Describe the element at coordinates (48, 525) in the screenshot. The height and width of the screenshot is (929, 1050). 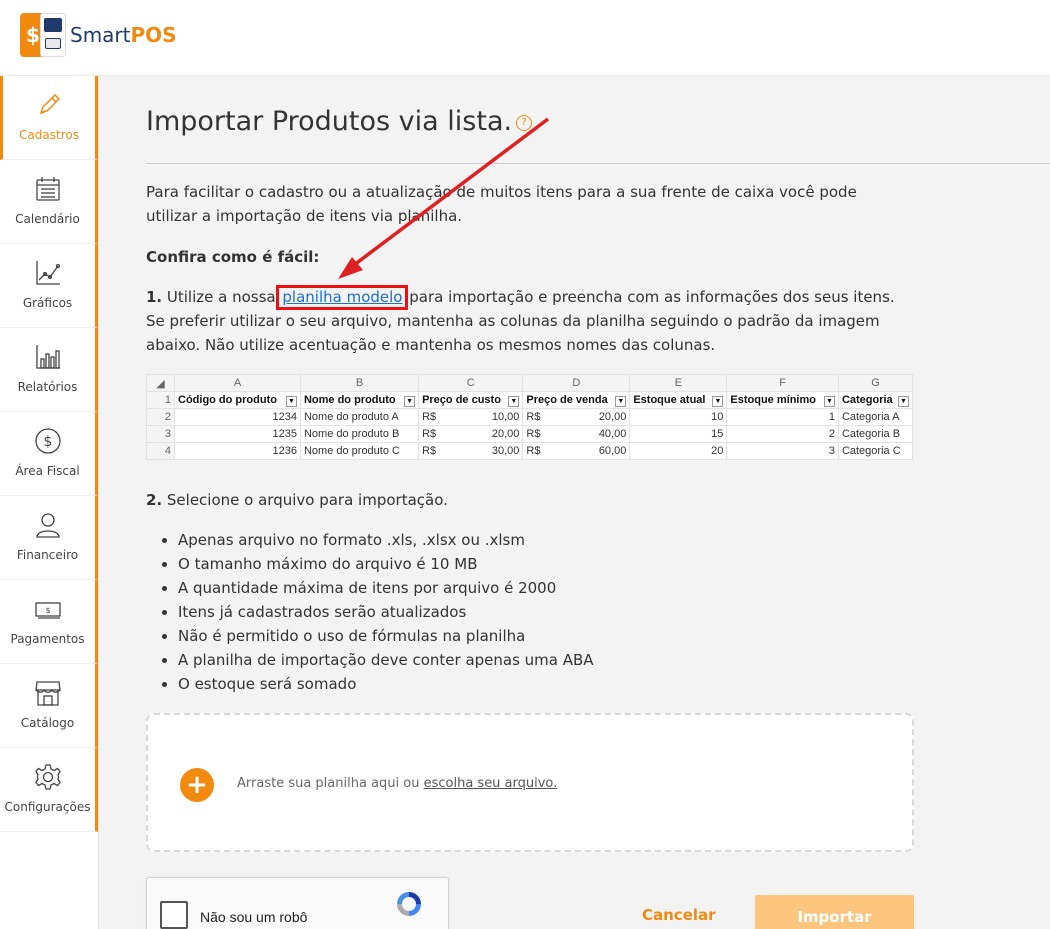
I see `person-icon` at that location.